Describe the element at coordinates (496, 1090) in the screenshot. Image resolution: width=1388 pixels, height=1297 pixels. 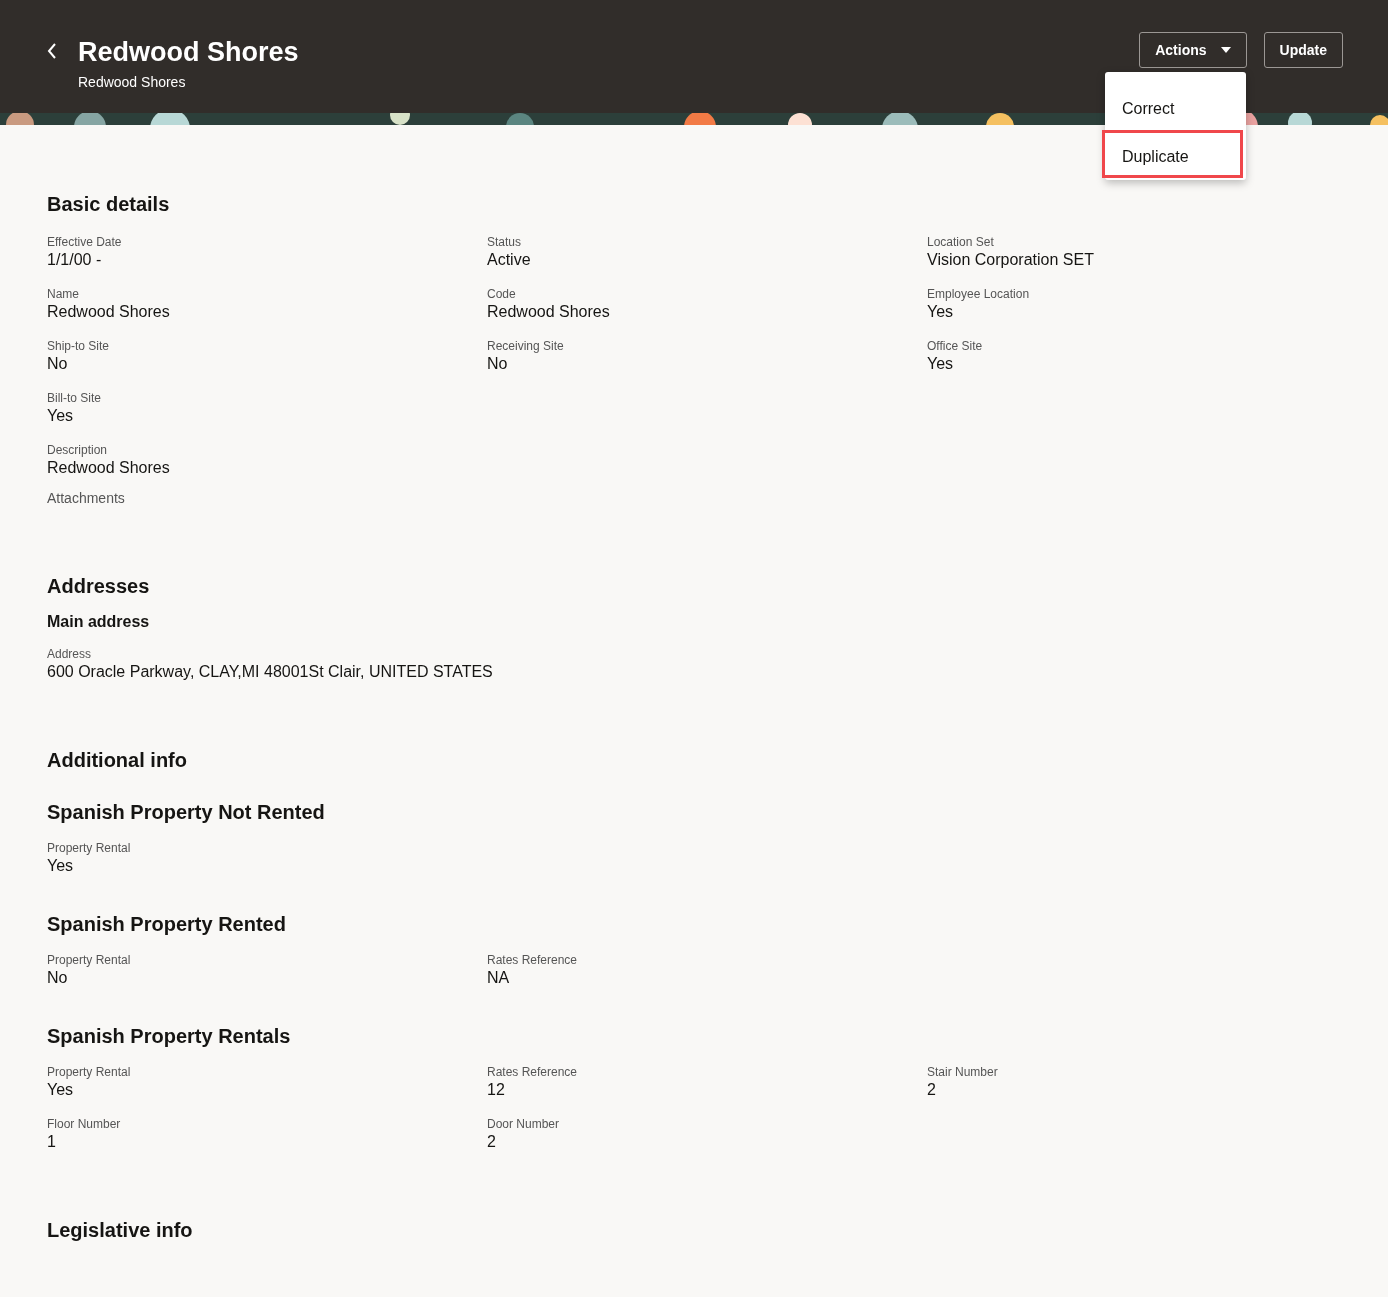
I see `field-value: 12` at that location.